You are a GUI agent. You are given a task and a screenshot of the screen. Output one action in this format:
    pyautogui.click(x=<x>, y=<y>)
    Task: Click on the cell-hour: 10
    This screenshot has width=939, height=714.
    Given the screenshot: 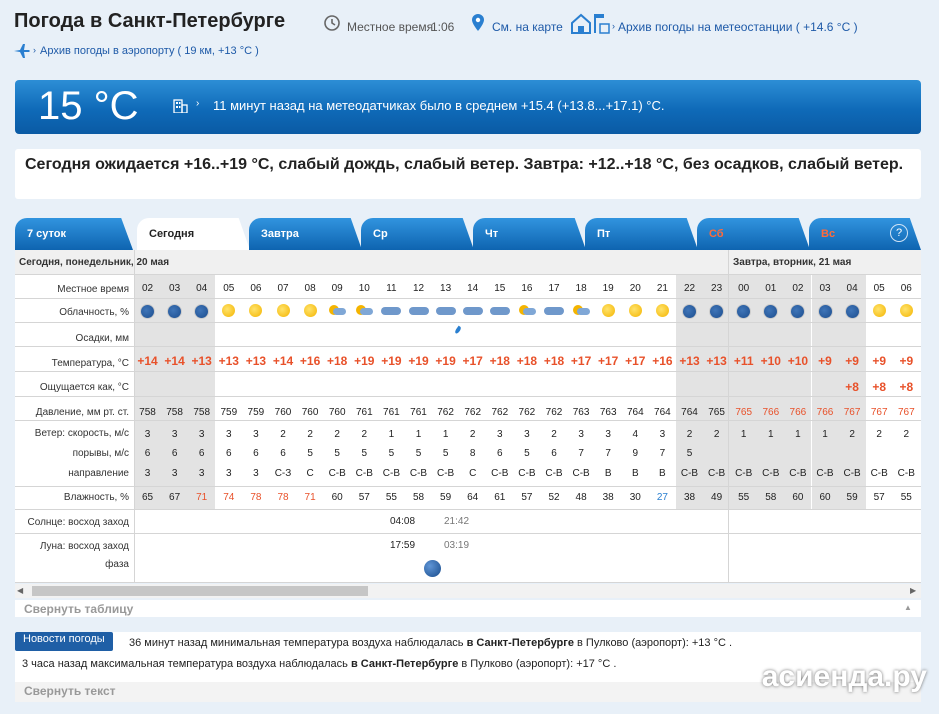 What is the action you would take?
    pyautogui.click(x=364, y=288)
    